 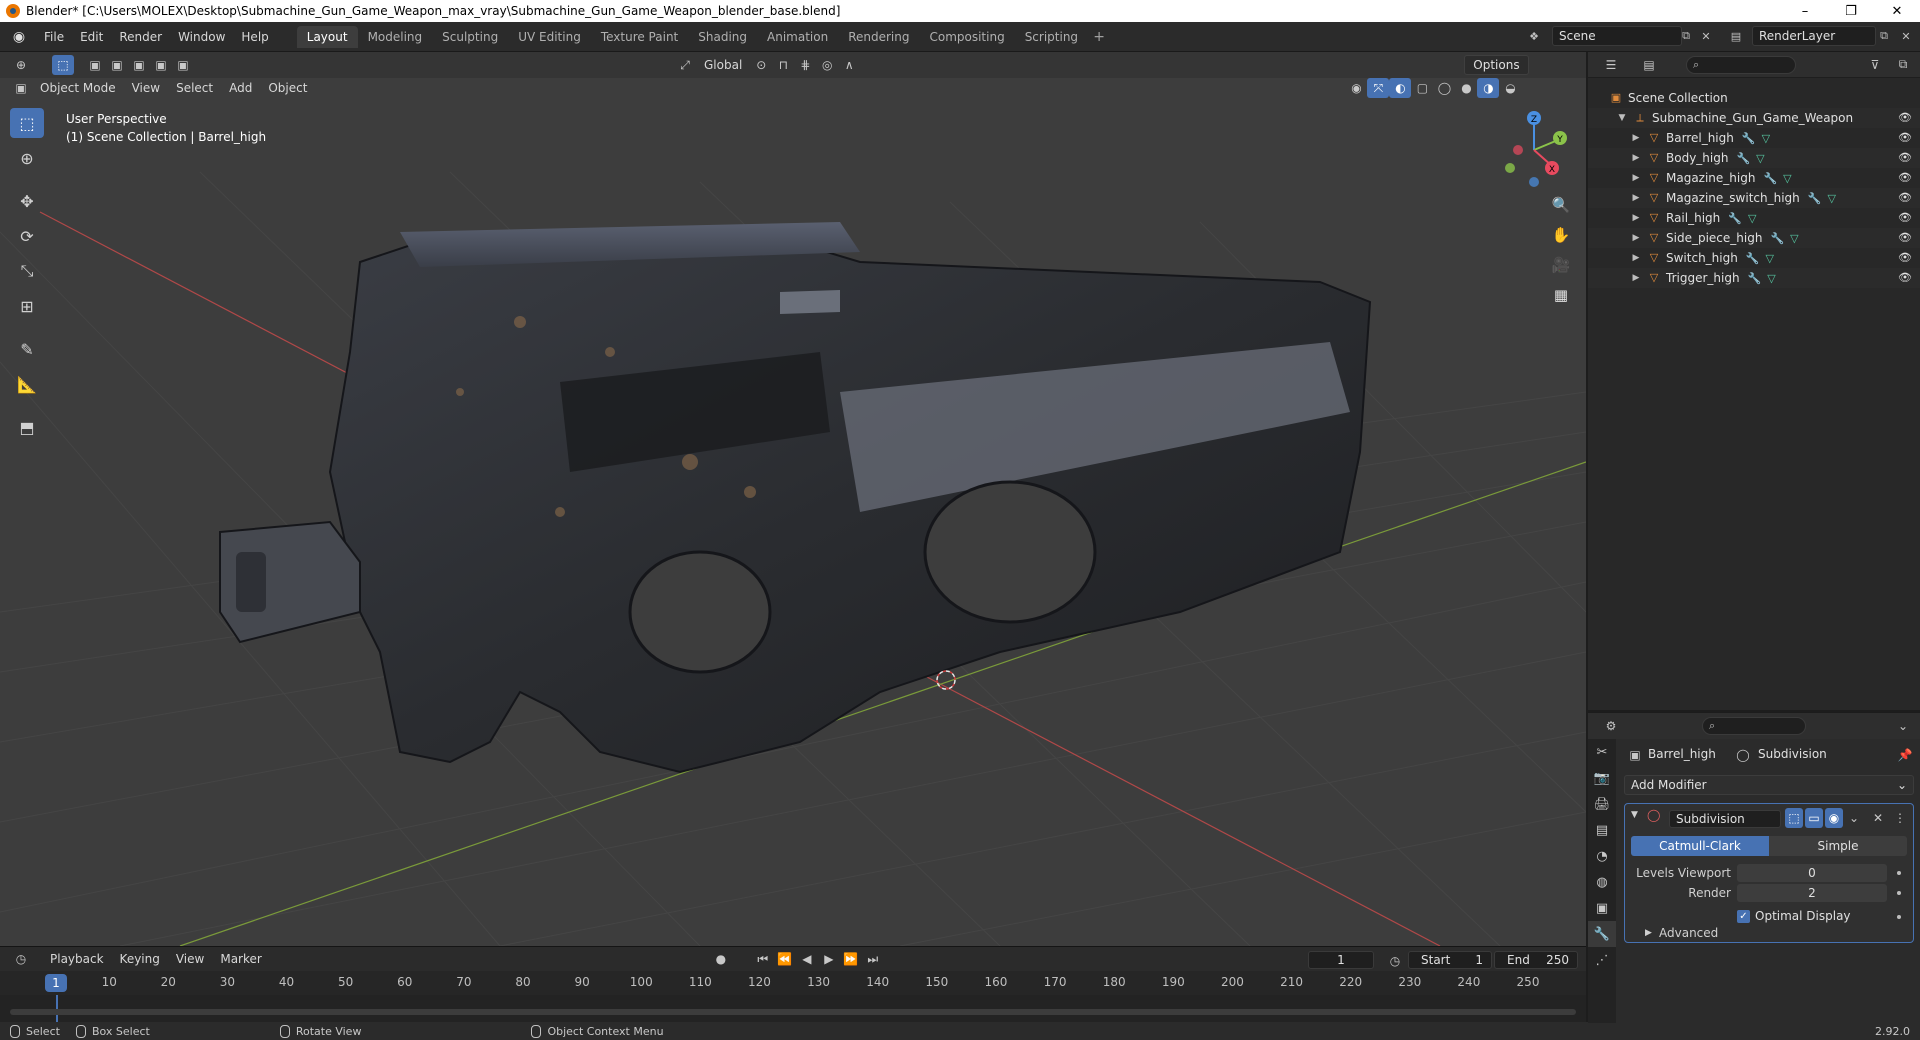 What do you see at coordinates (1602, 882) in the screenshot?
I see `world-tab-icon: ◍` at bounding box center [1602, 882].